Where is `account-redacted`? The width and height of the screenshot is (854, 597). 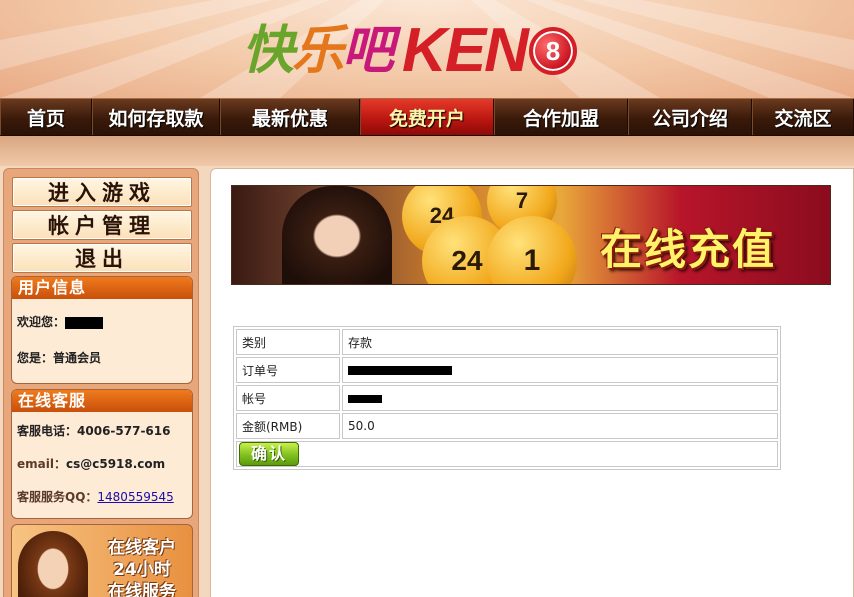
account-redacted is located at coordinates (365, 398).